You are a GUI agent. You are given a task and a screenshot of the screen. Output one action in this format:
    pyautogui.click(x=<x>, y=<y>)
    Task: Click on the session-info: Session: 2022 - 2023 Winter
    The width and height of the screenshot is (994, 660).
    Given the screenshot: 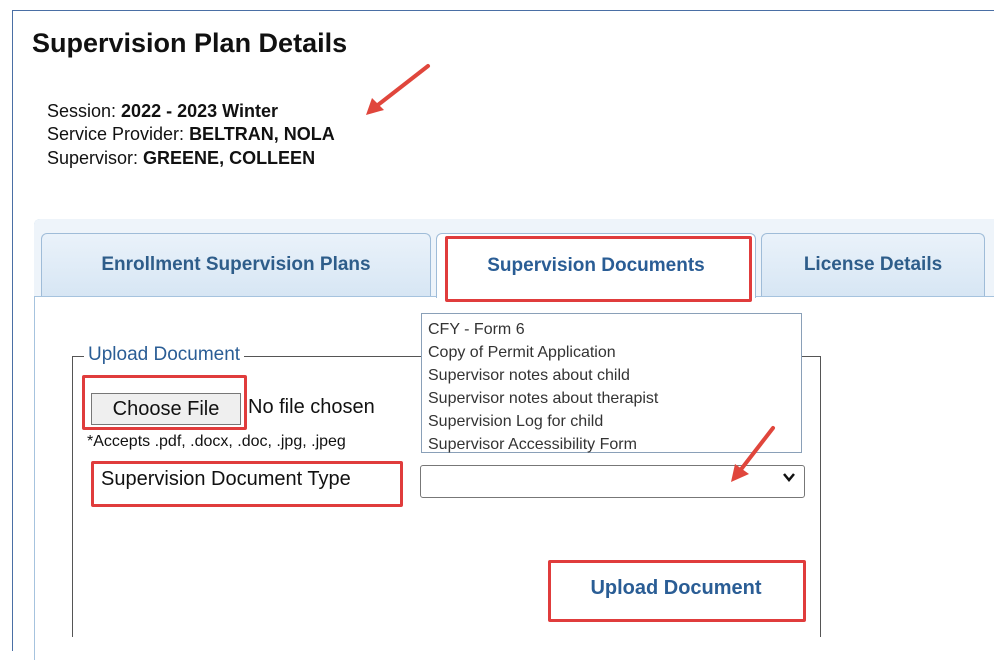 What is the action you would take?
    pyautogui.click(x=162, y=111)
    